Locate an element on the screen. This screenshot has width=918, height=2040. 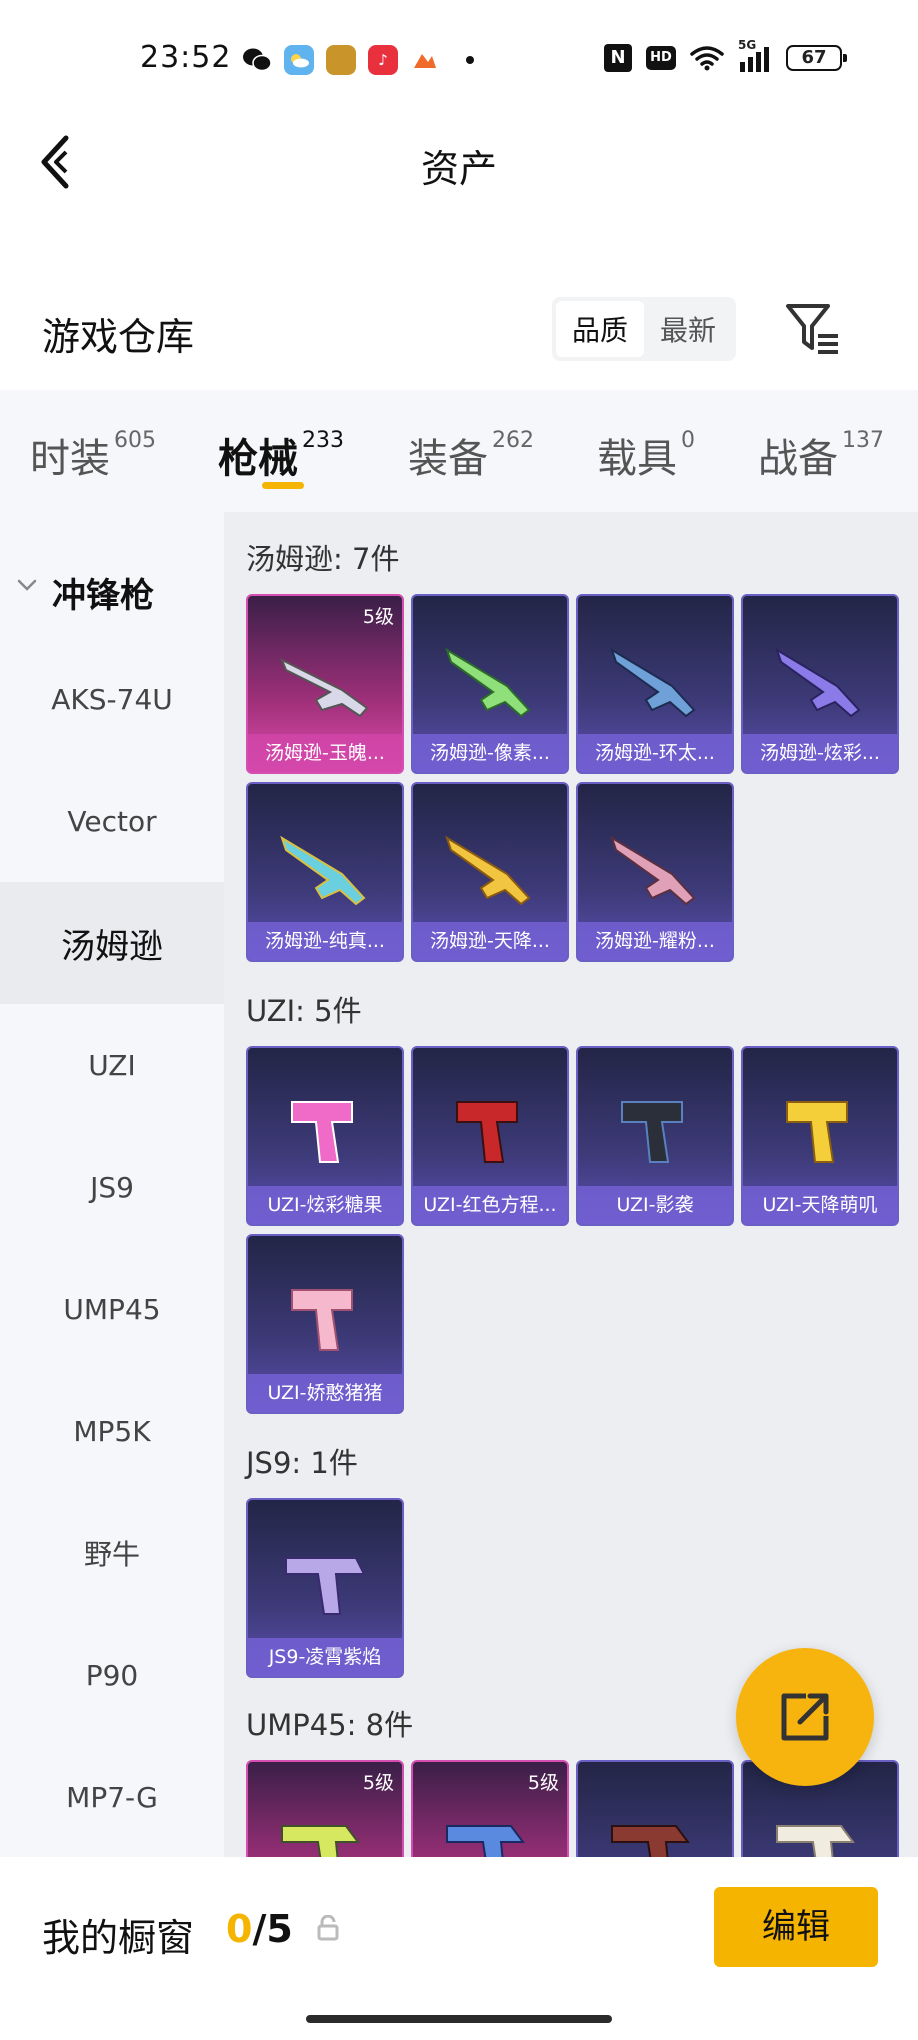
battery-icon: 67 is located at coordinates (816, 58).